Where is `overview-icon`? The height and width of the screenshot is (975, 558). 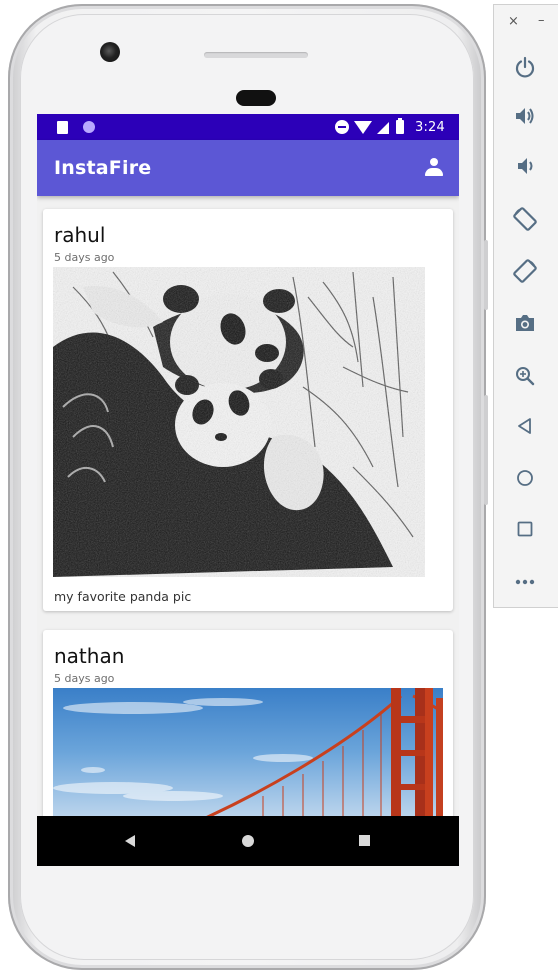
overview-icon is located at coordinates (525, 529).